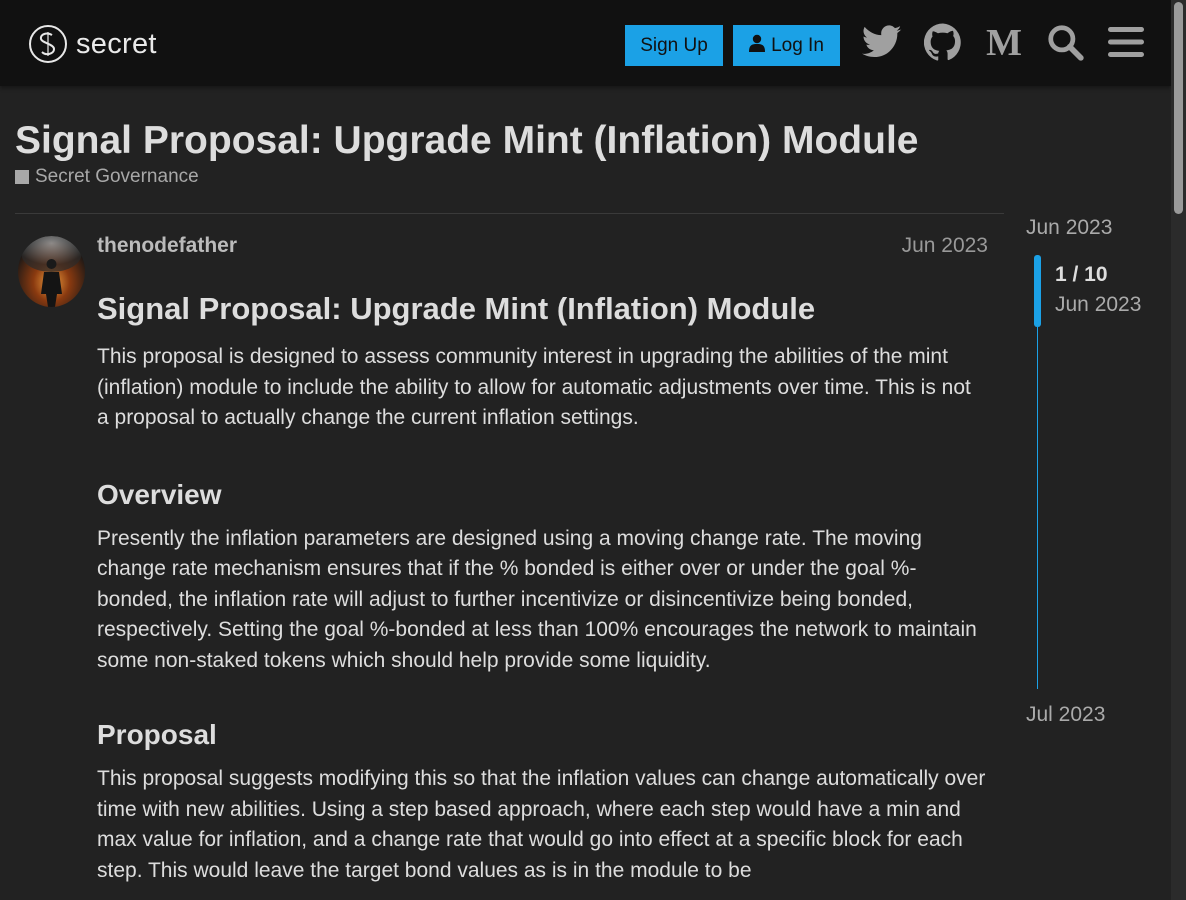  I want to click on medium-icon: M, so click(1004, 42).